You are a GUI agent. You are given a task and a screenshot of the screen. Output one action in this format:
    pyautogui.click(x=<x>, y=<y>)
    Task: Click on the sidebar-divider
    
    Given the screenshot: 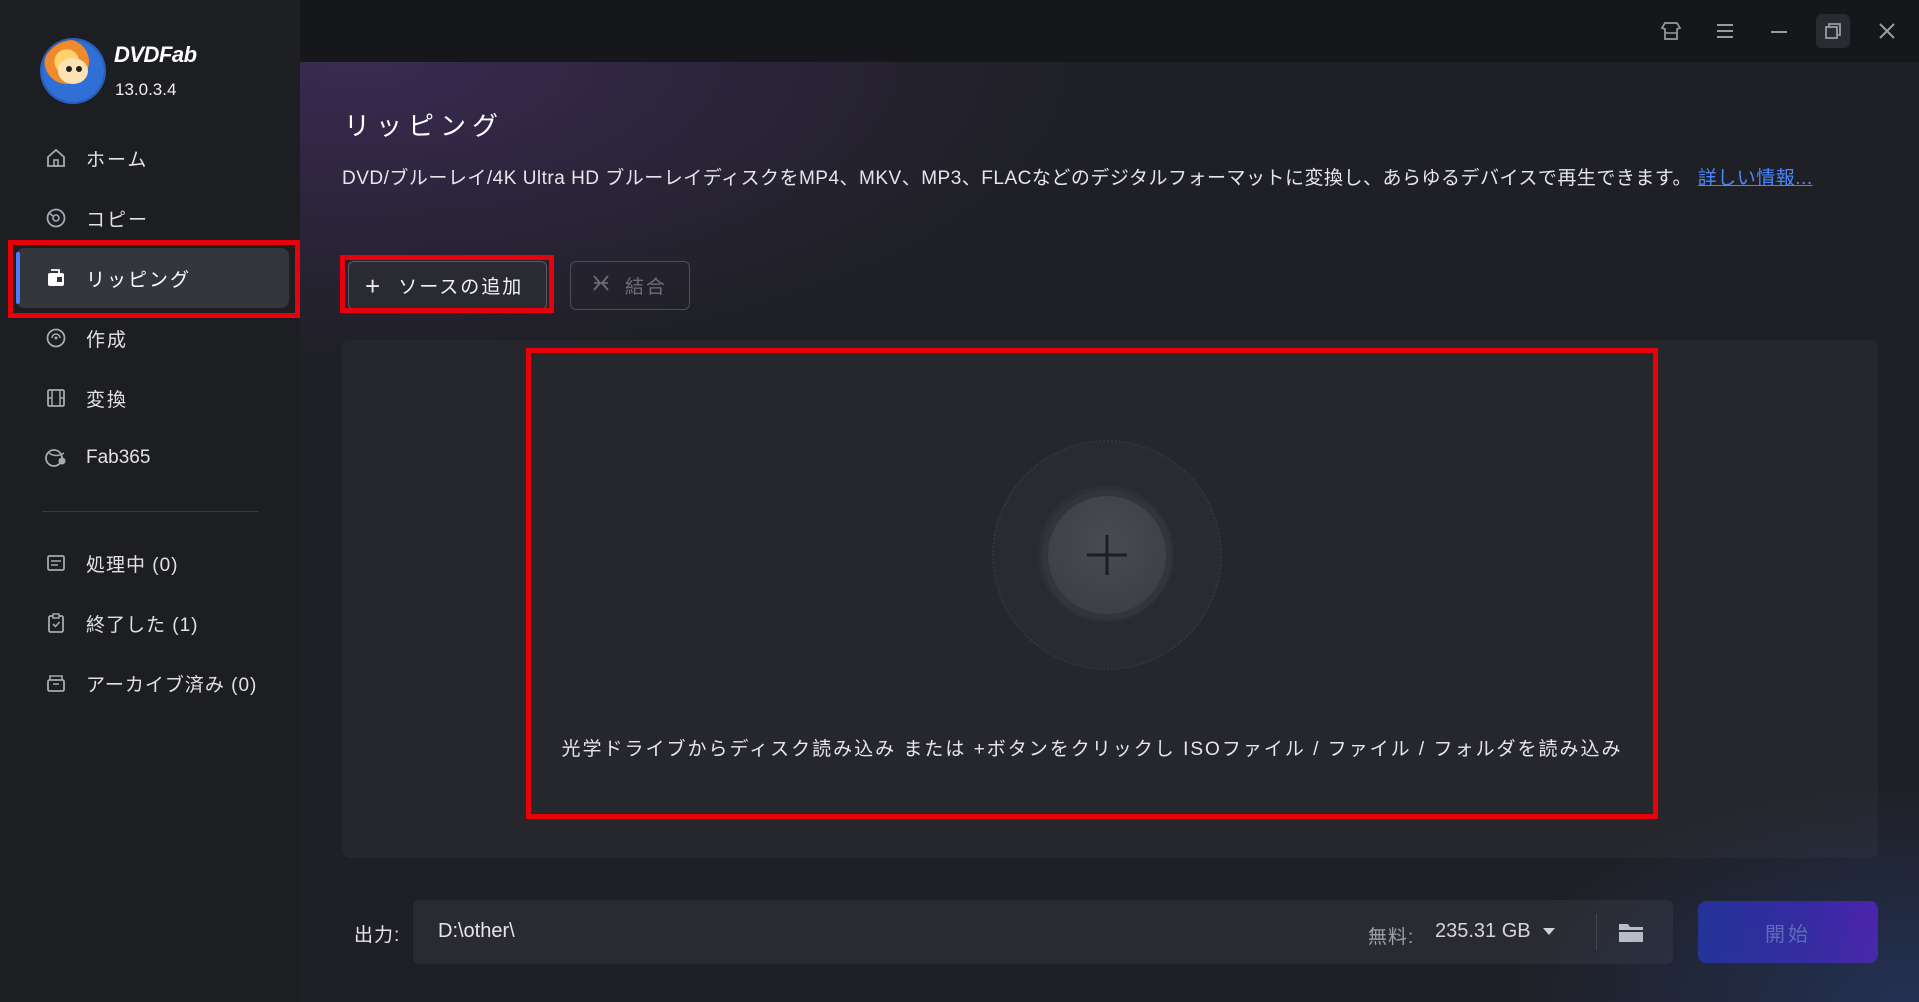 What is the action you would take?
    pyautogui.click(x=150, y=511)
    